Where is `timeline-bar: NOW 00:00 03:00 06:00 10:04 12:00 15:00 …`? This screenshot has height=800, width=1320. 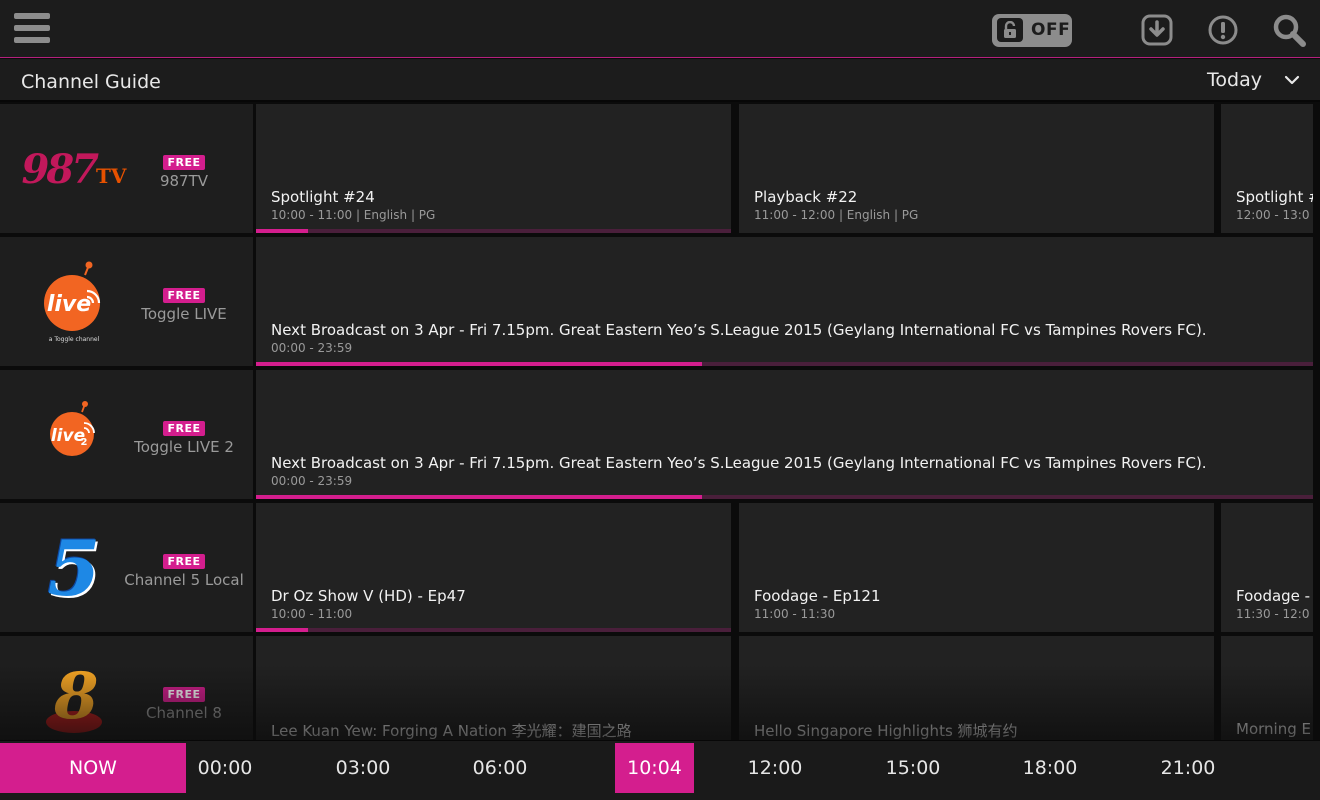
timeline-bar: NOW 00:00 03:00 06:00 10:04 12:00 15:00 … is located at coordinates (660, 770).